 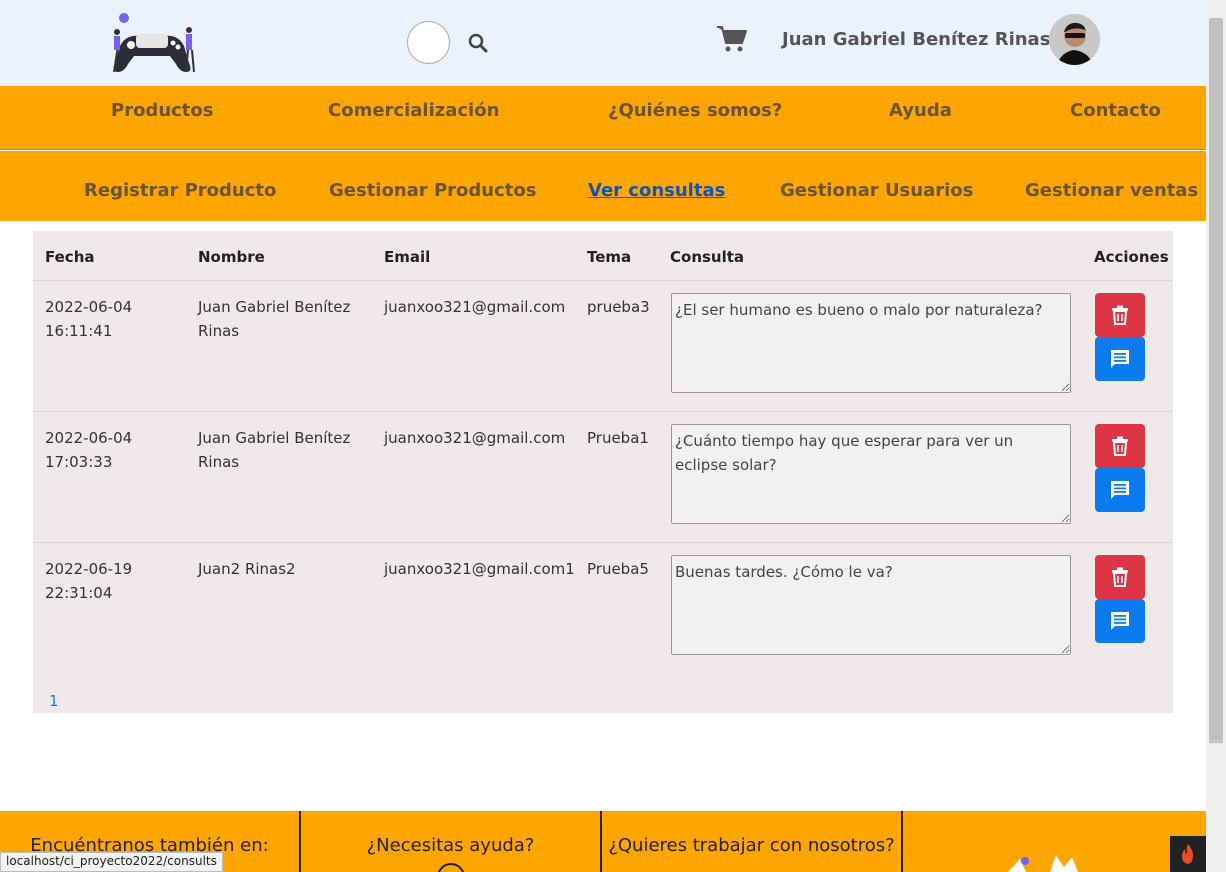 I want to click on footer-work-column: ¿Quieres trabajar con nosotros?, so click(x=752, y=841).